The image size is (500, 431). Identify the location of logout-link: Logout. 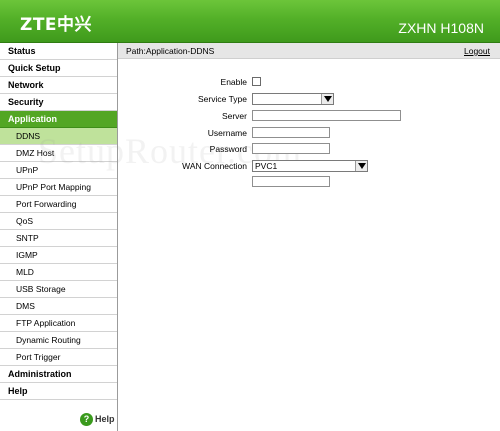
(477, 51).